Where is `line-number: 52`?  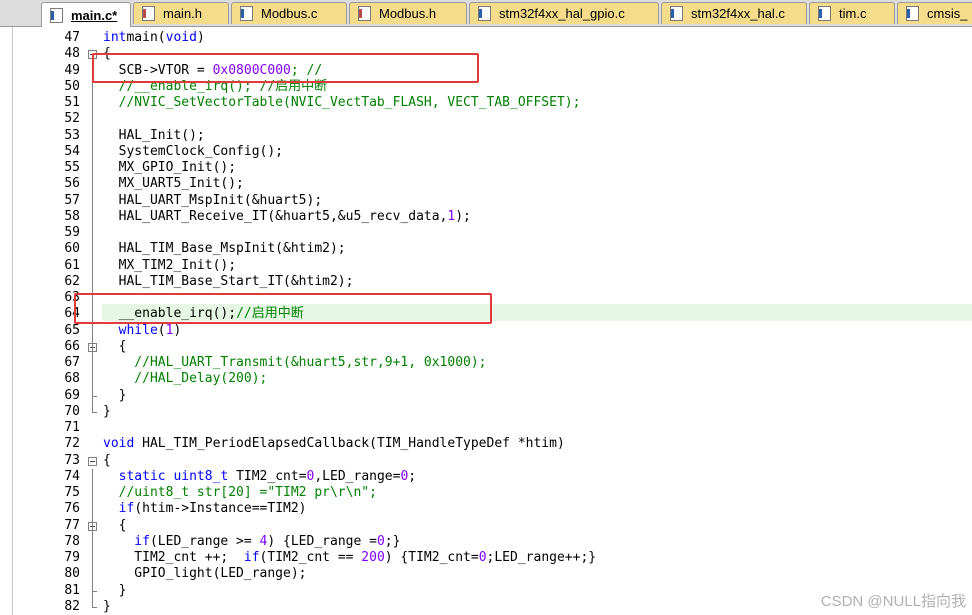 line-number: 52 is located at coordinates (72, 119).